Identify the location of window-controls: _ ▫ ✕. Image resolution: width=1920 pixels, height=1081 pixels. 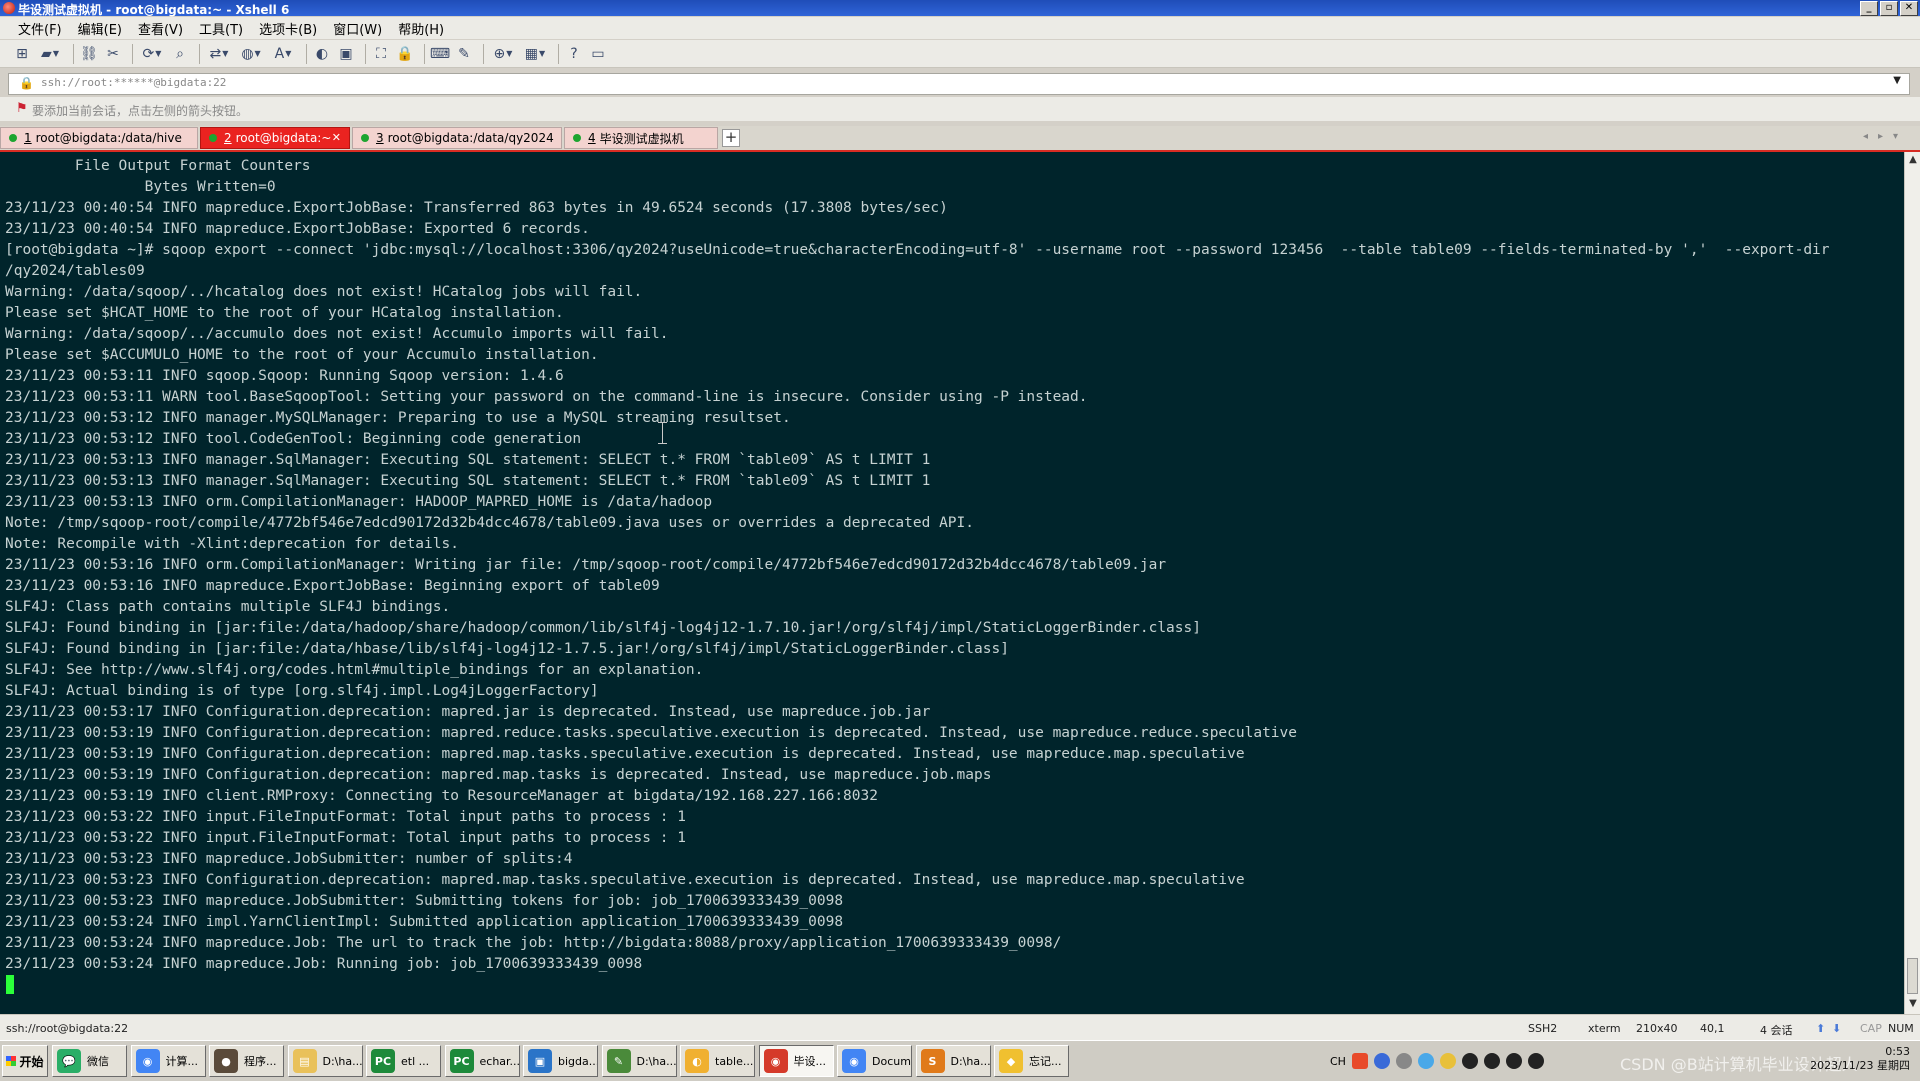
(1889, 8).